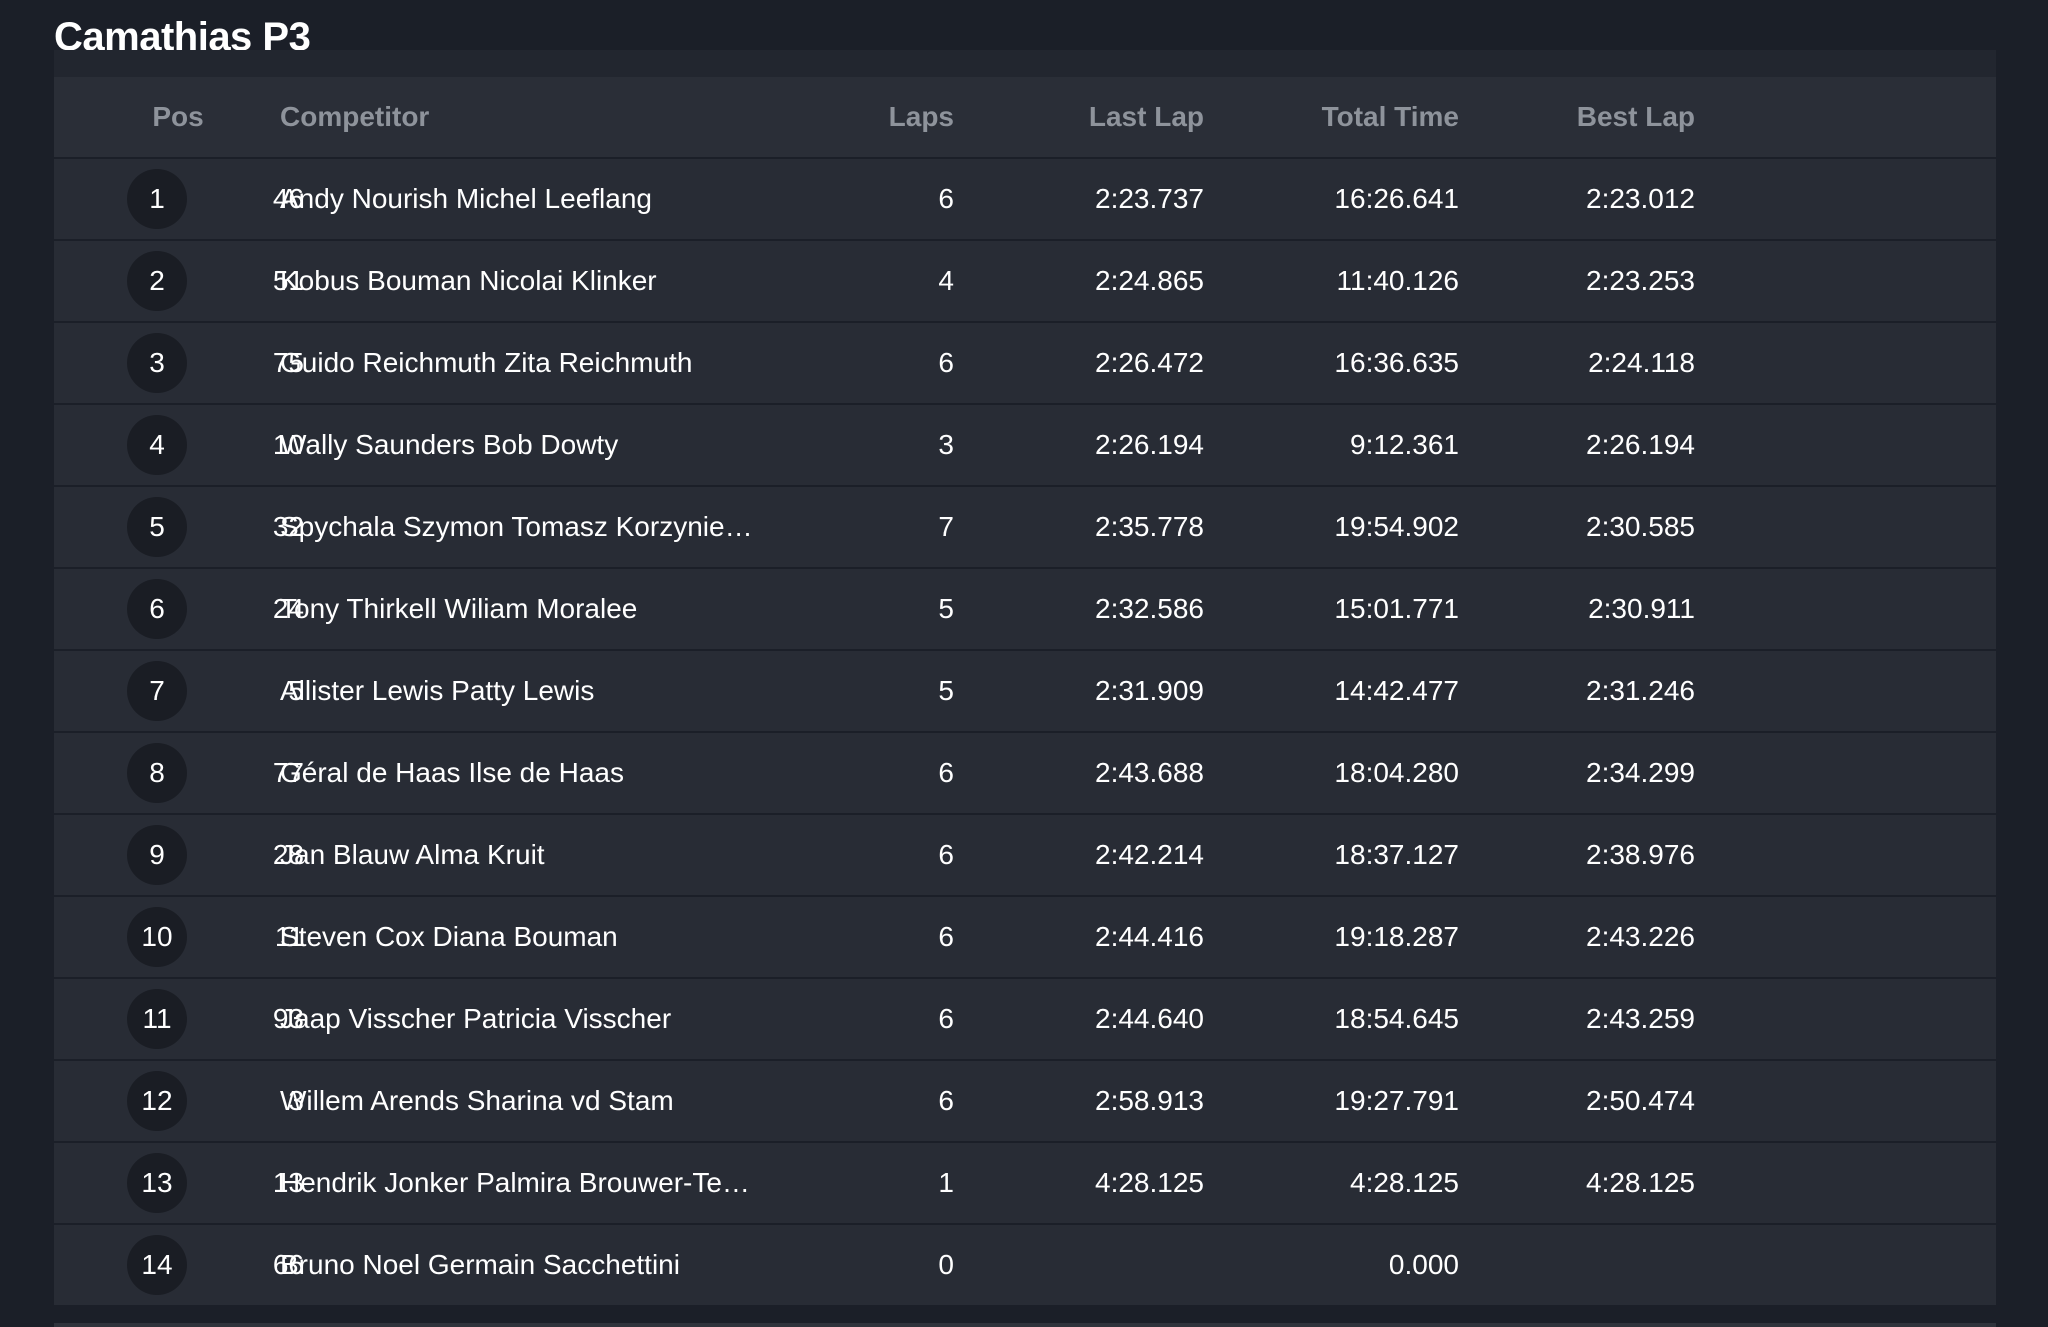  What do you see at coordinates (1149, 1182) in the screenshot?
I see `last-lap-value: 4:28.125` at bounding box center [1149, 1182].